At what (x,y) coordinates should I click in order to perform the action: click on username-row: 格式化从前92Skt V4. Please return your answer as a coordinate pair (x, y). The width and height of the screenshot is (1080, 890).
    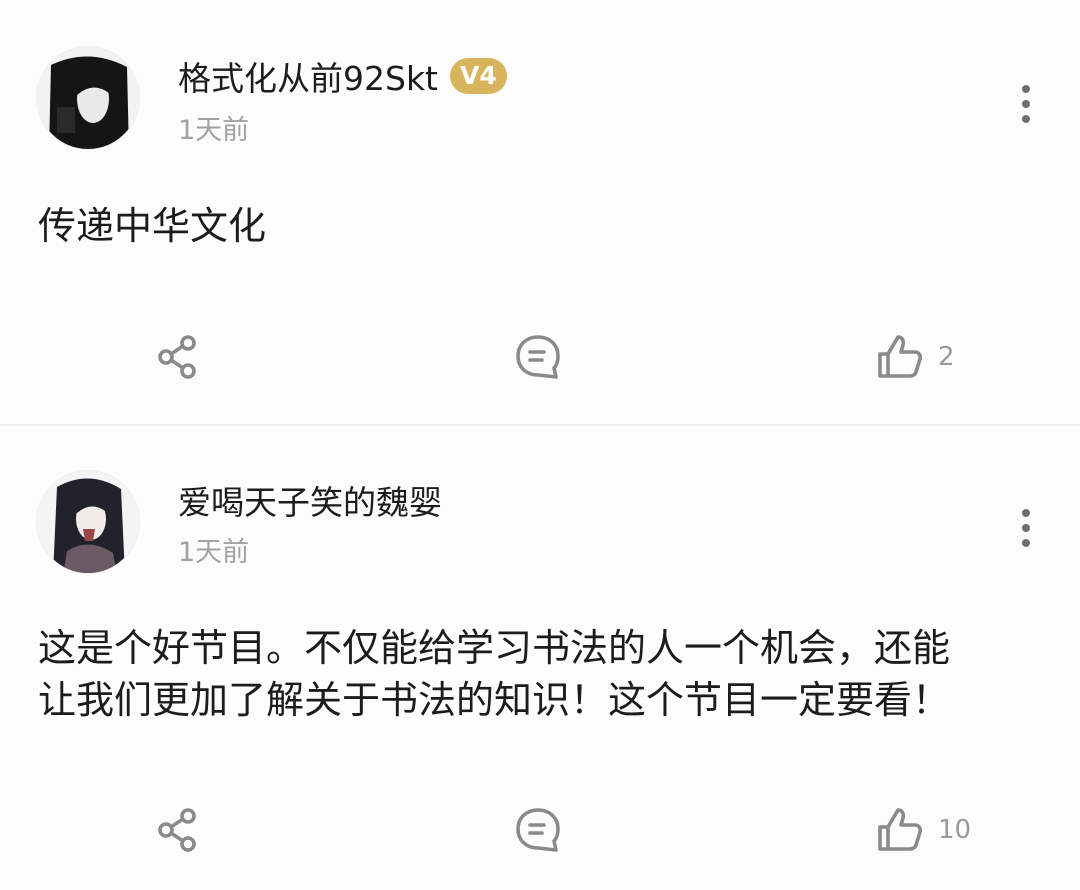
    Looking at the image, I should click on (342, 76).